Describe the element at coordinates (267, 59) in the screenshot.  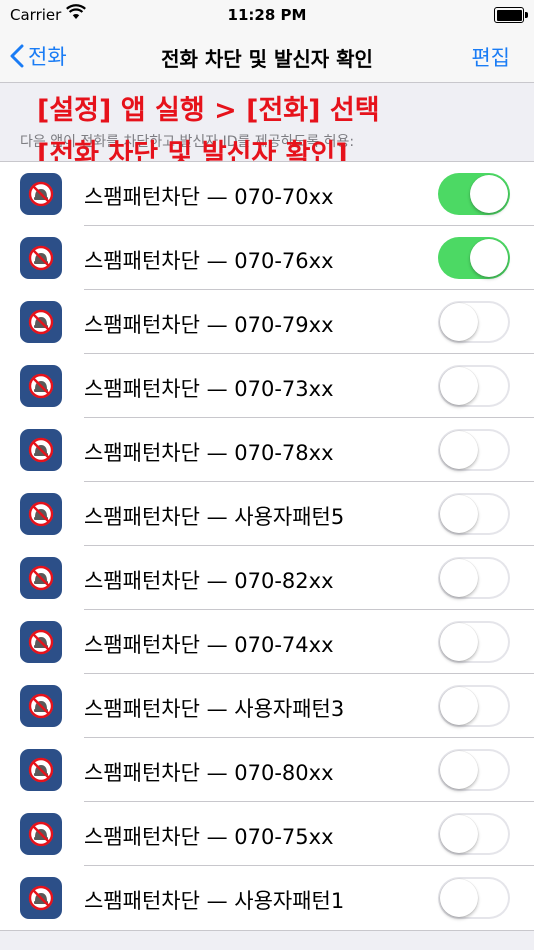
I see `page-title: 전화 차단 및 발신자 확인` at that location.